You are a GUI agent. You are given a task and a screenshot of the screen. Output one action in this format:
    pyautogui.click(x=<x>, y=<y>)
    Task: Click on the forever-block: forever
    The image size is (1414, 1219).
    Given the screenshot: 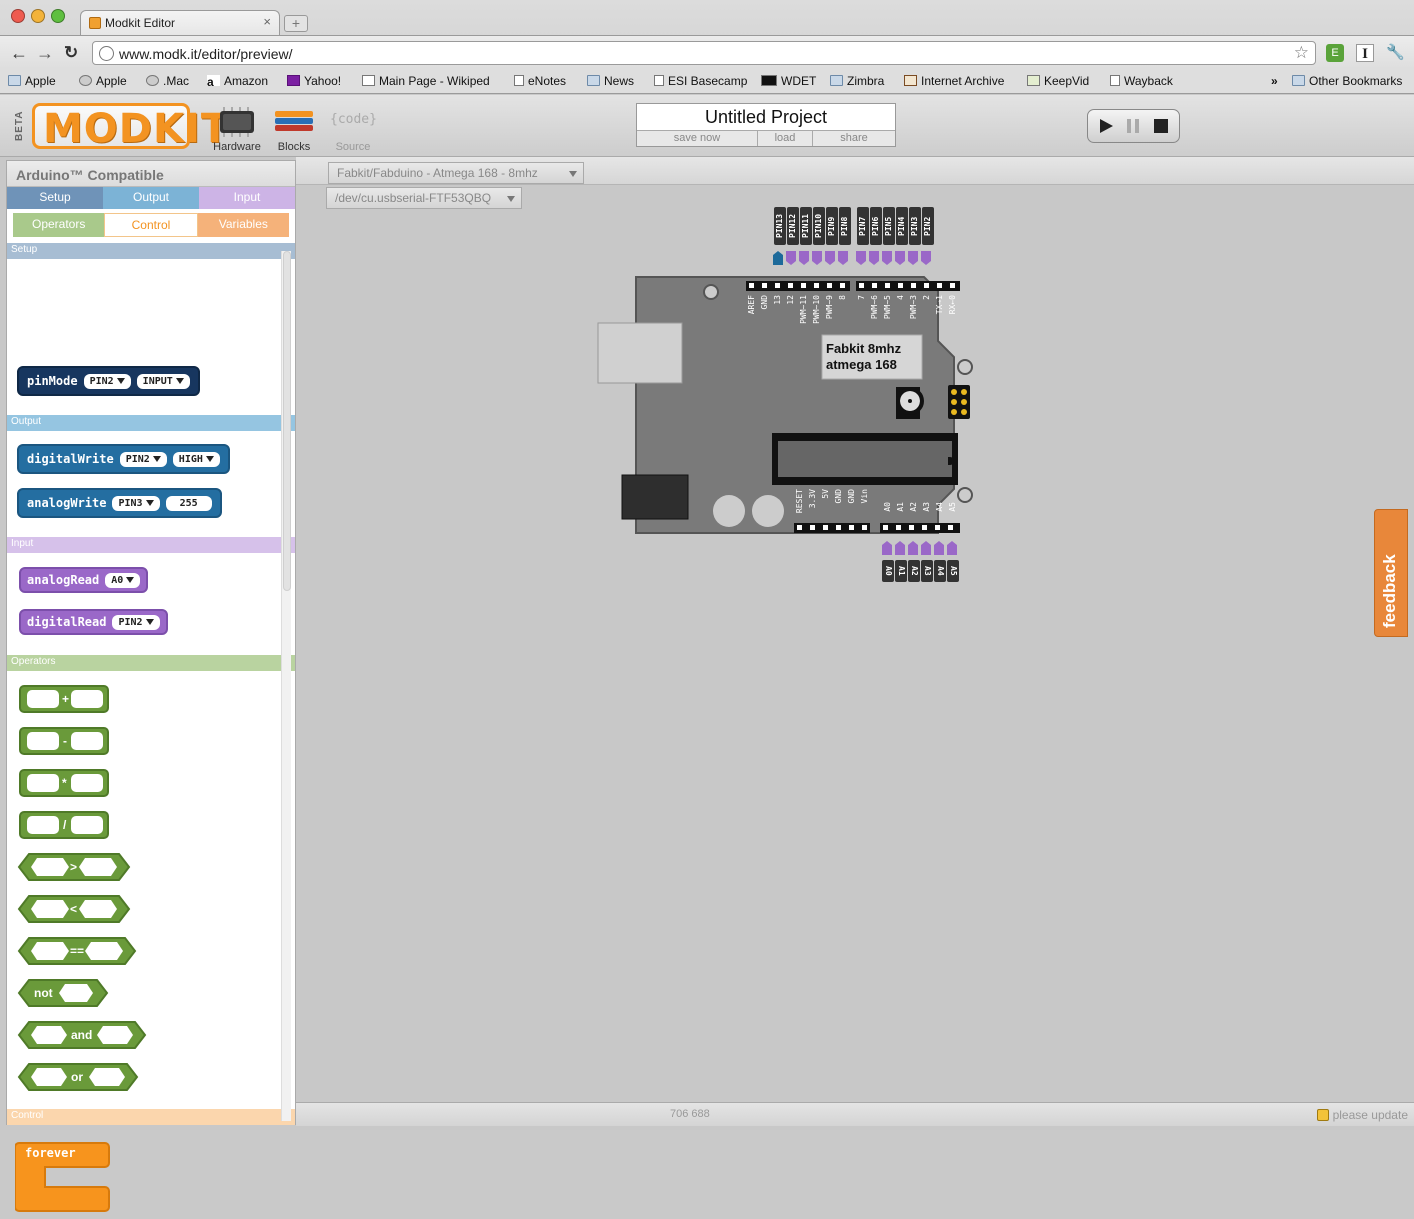 What is the action you would take?
    pyautogui.click(x=63, y=1179)
    